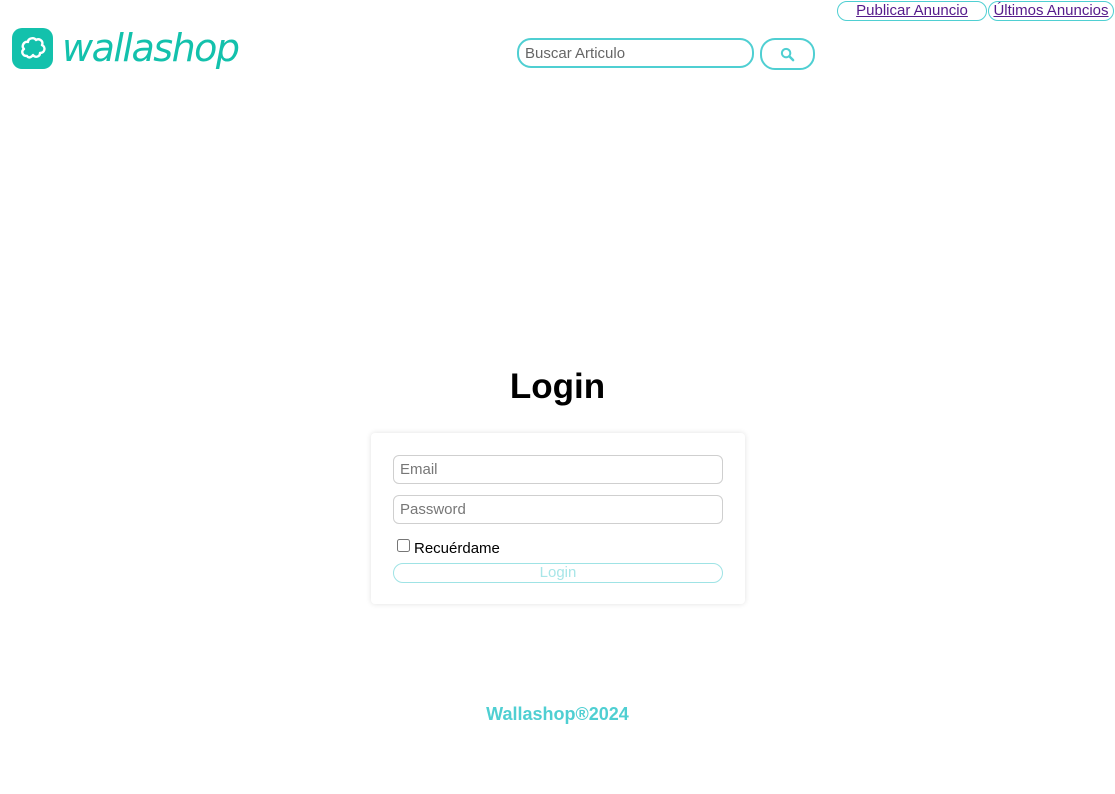  What do you see at coordinates (1051, 11) in the screenshot?
I see `latest-ads-link: Últimos Anuncios` at bounding box center [1051, 11].